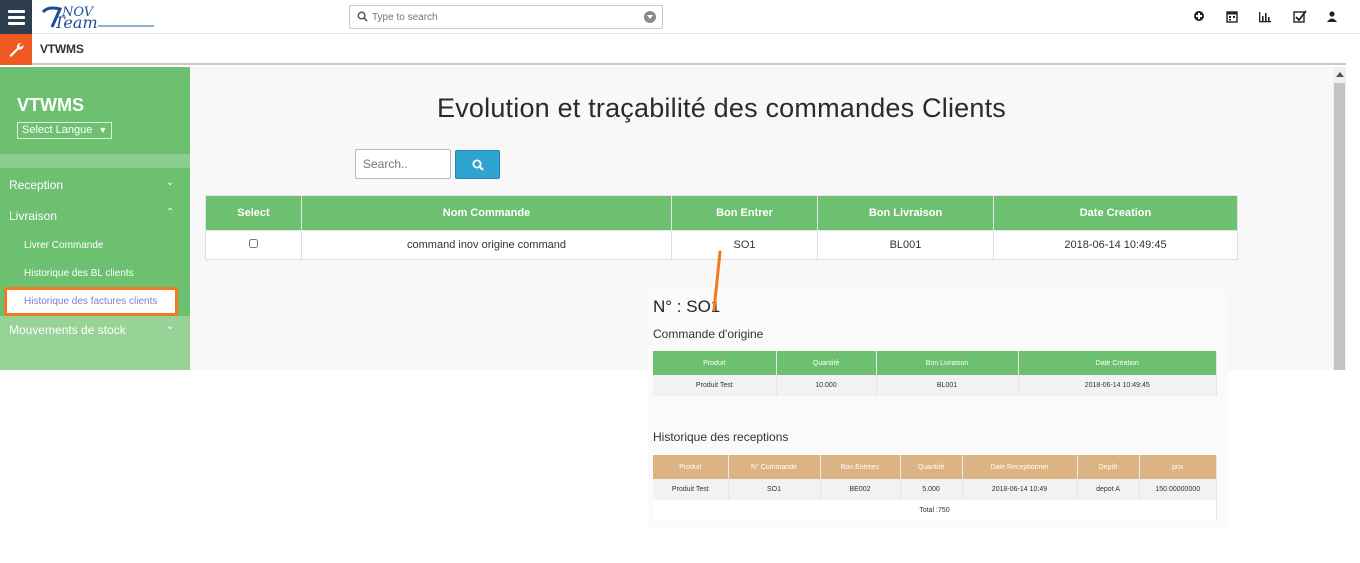  What do you see at coordinates (687, 306) in the screenshot?
I see `order-number: N° : SO1` at bounding box center [687, 306].